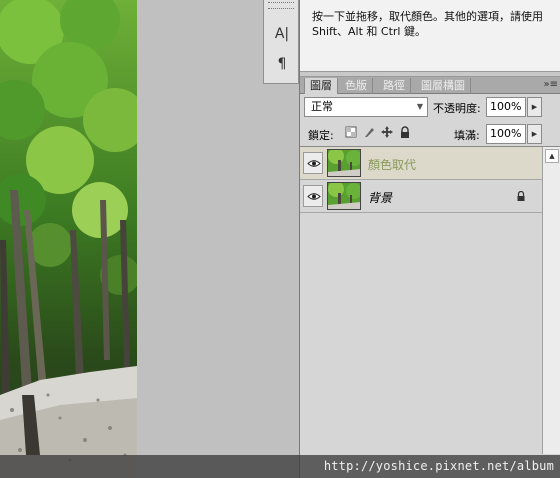 The image size is (560, 478). Describe the element at coordinates (551, 85) in the screenshot. I see `panel-menu-icon: »≡` at that location.